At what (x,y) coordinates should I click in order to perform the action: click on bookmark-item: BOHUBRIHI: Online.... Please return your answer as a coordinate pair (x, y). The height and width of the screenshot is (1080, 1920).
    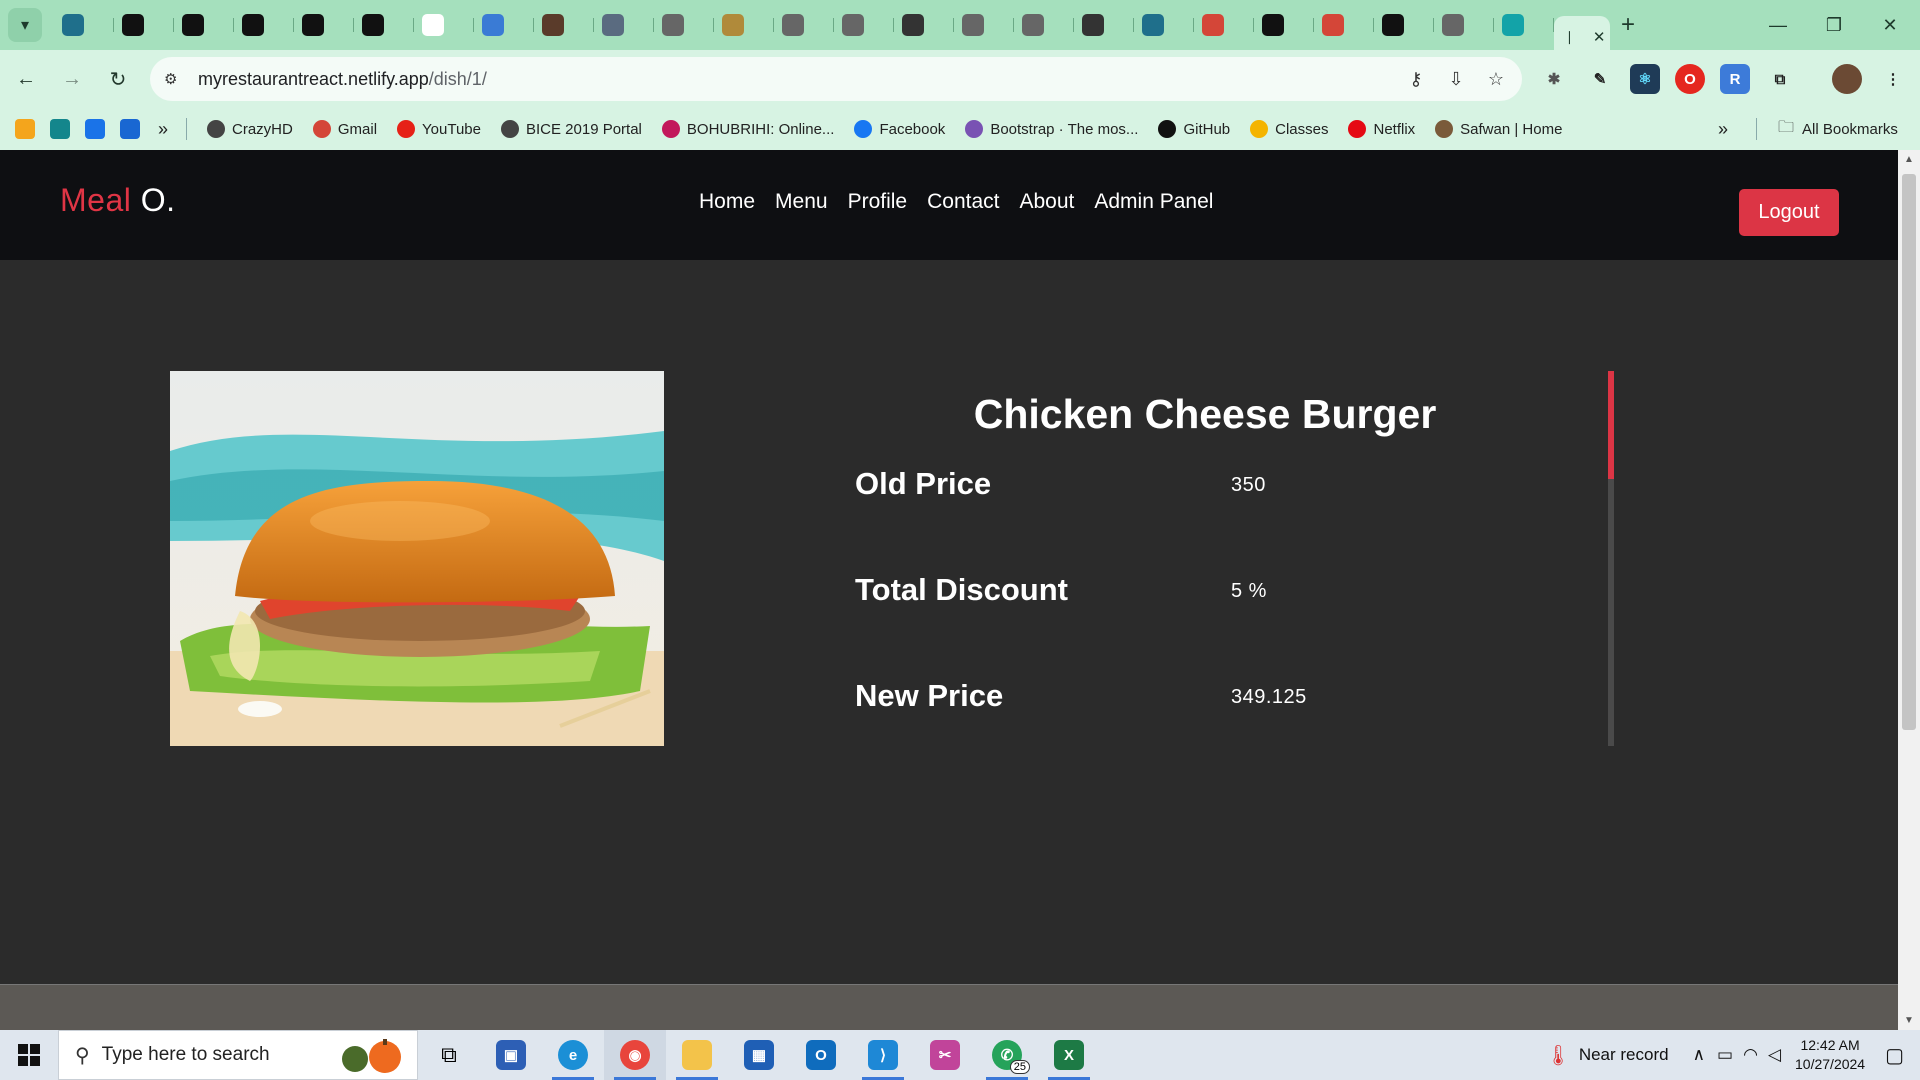
    Looking at the image, I should click on (747, 129).